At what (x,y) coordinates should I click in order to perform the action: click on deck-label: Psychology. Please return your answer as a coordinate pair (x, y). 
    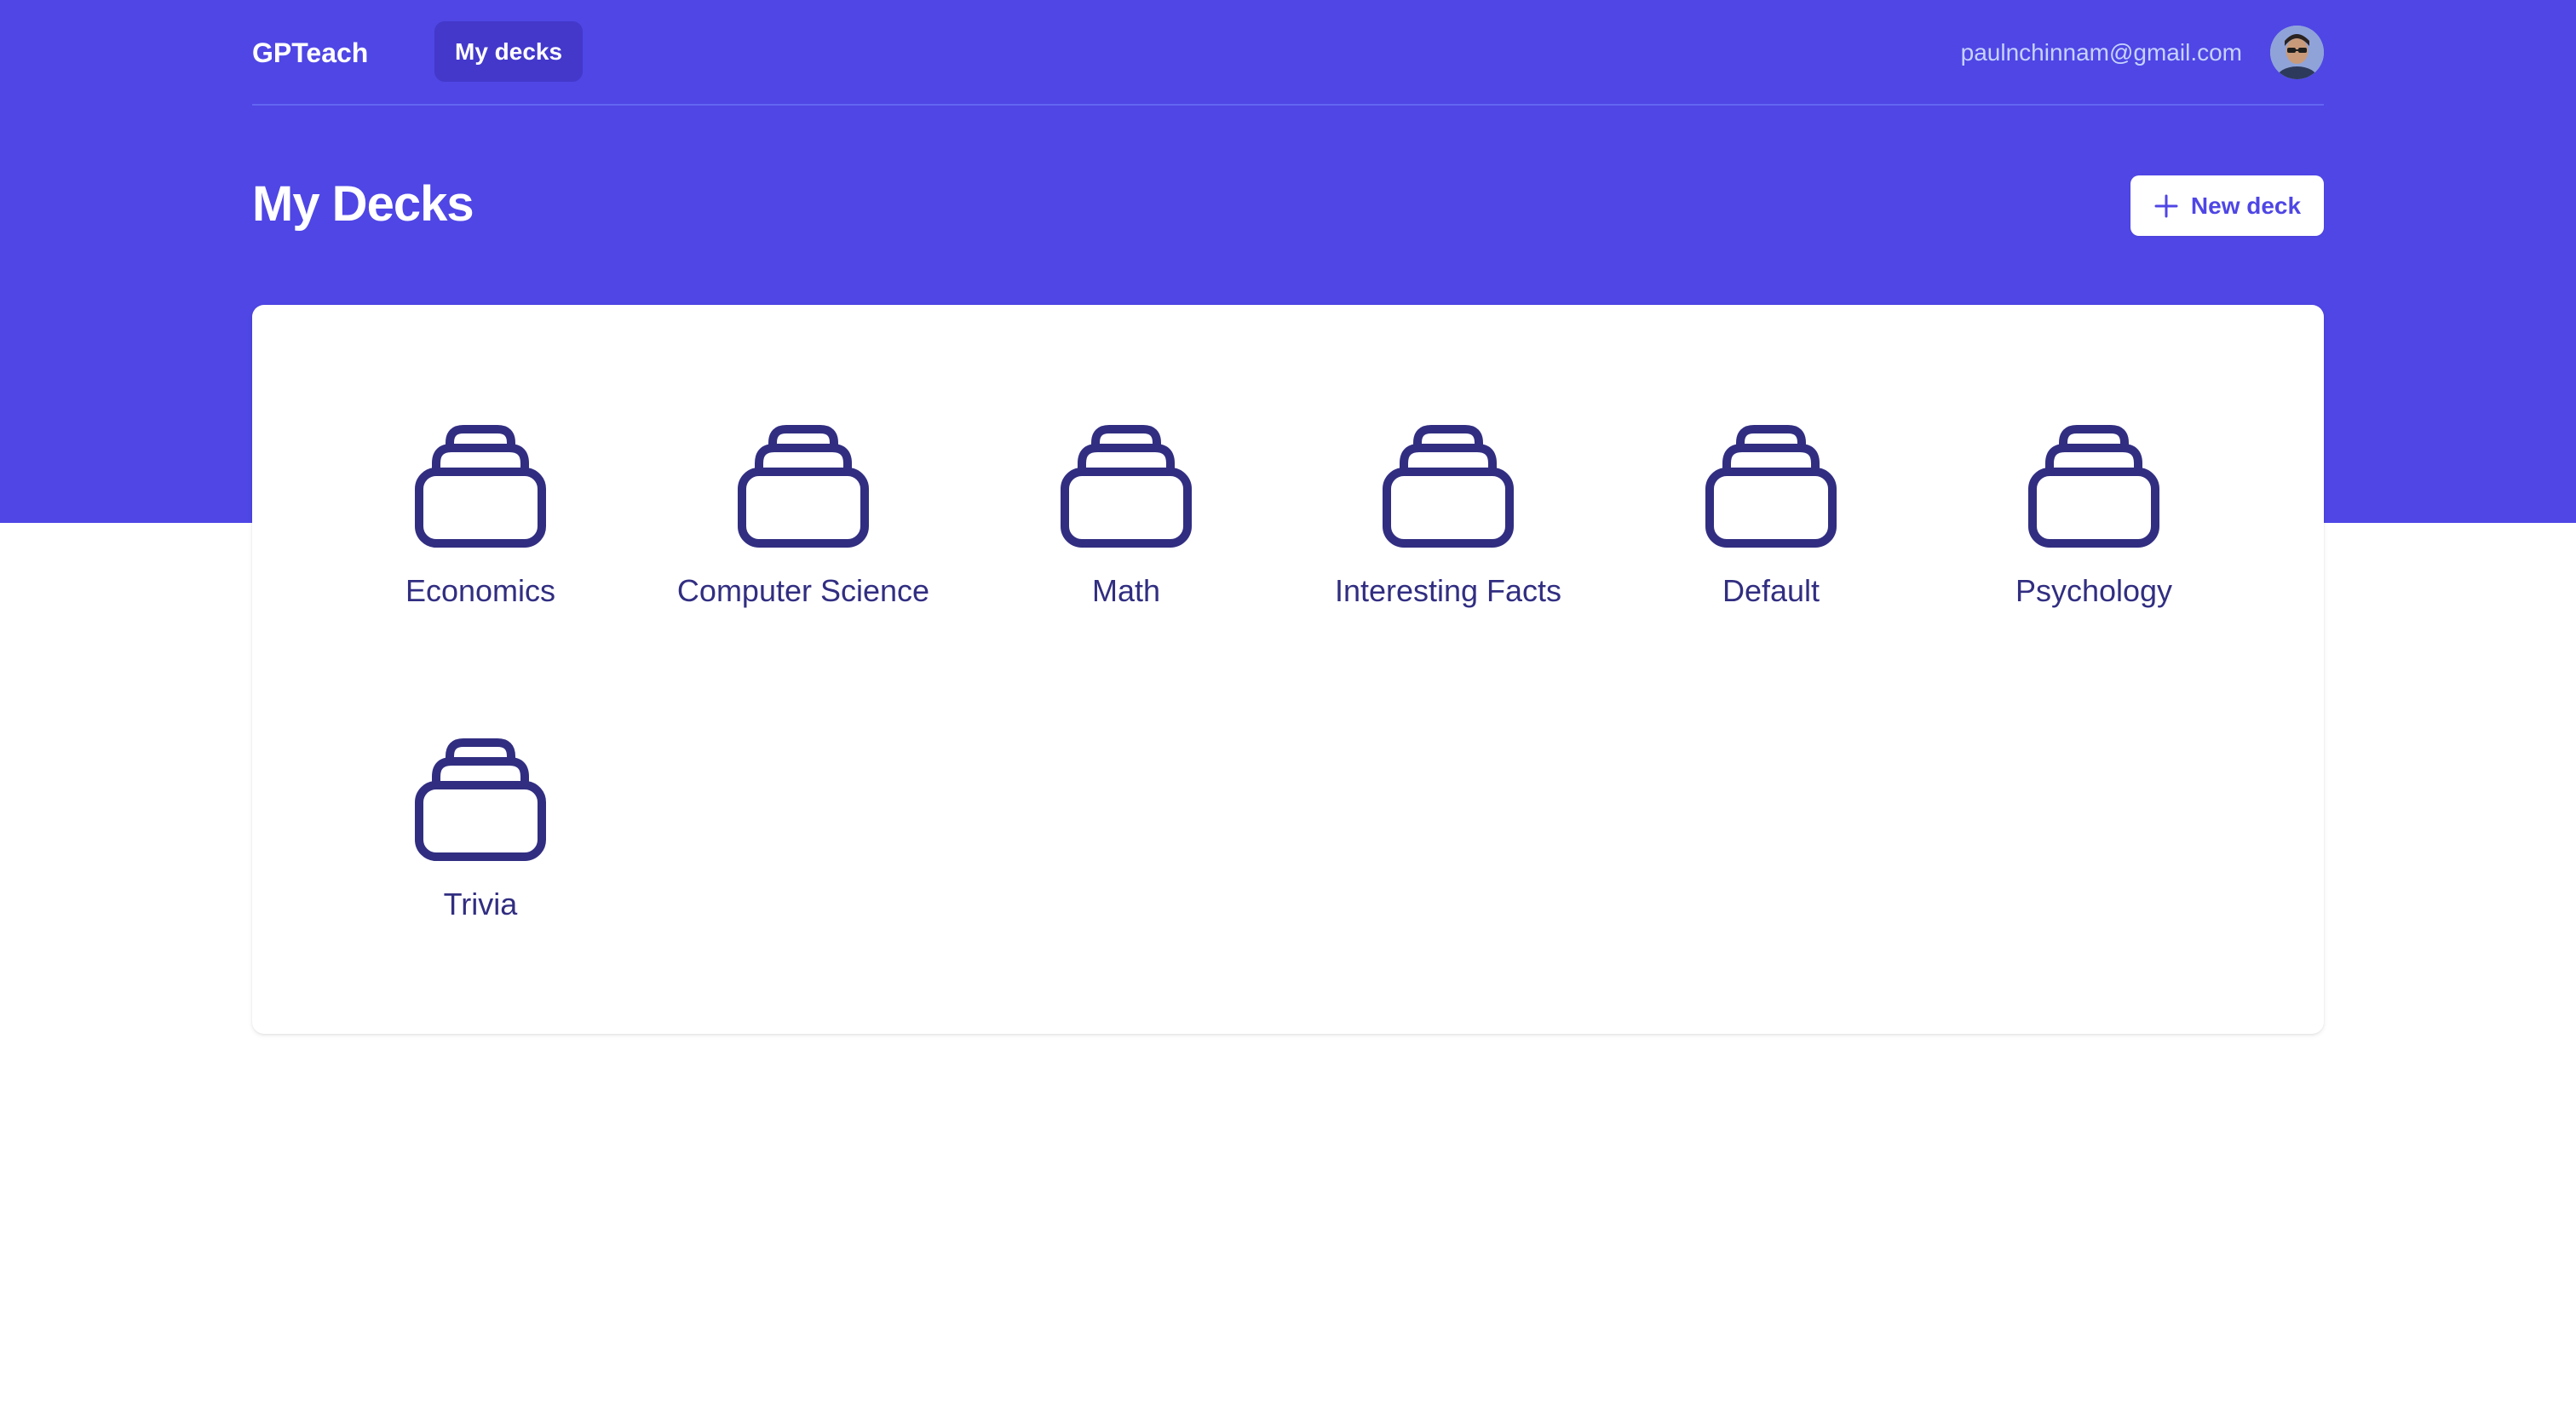
    Looking at the image, I should click on (2094, 590).